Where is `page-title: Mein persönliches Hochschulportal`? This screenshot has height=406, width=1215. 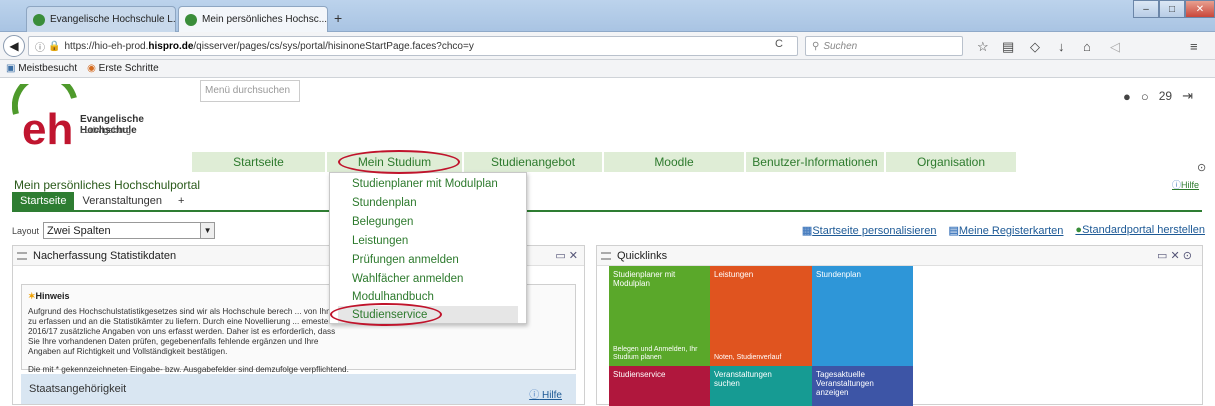 page-title: Mein persönliches Hochschulportal is located at coordinates (107, 185).